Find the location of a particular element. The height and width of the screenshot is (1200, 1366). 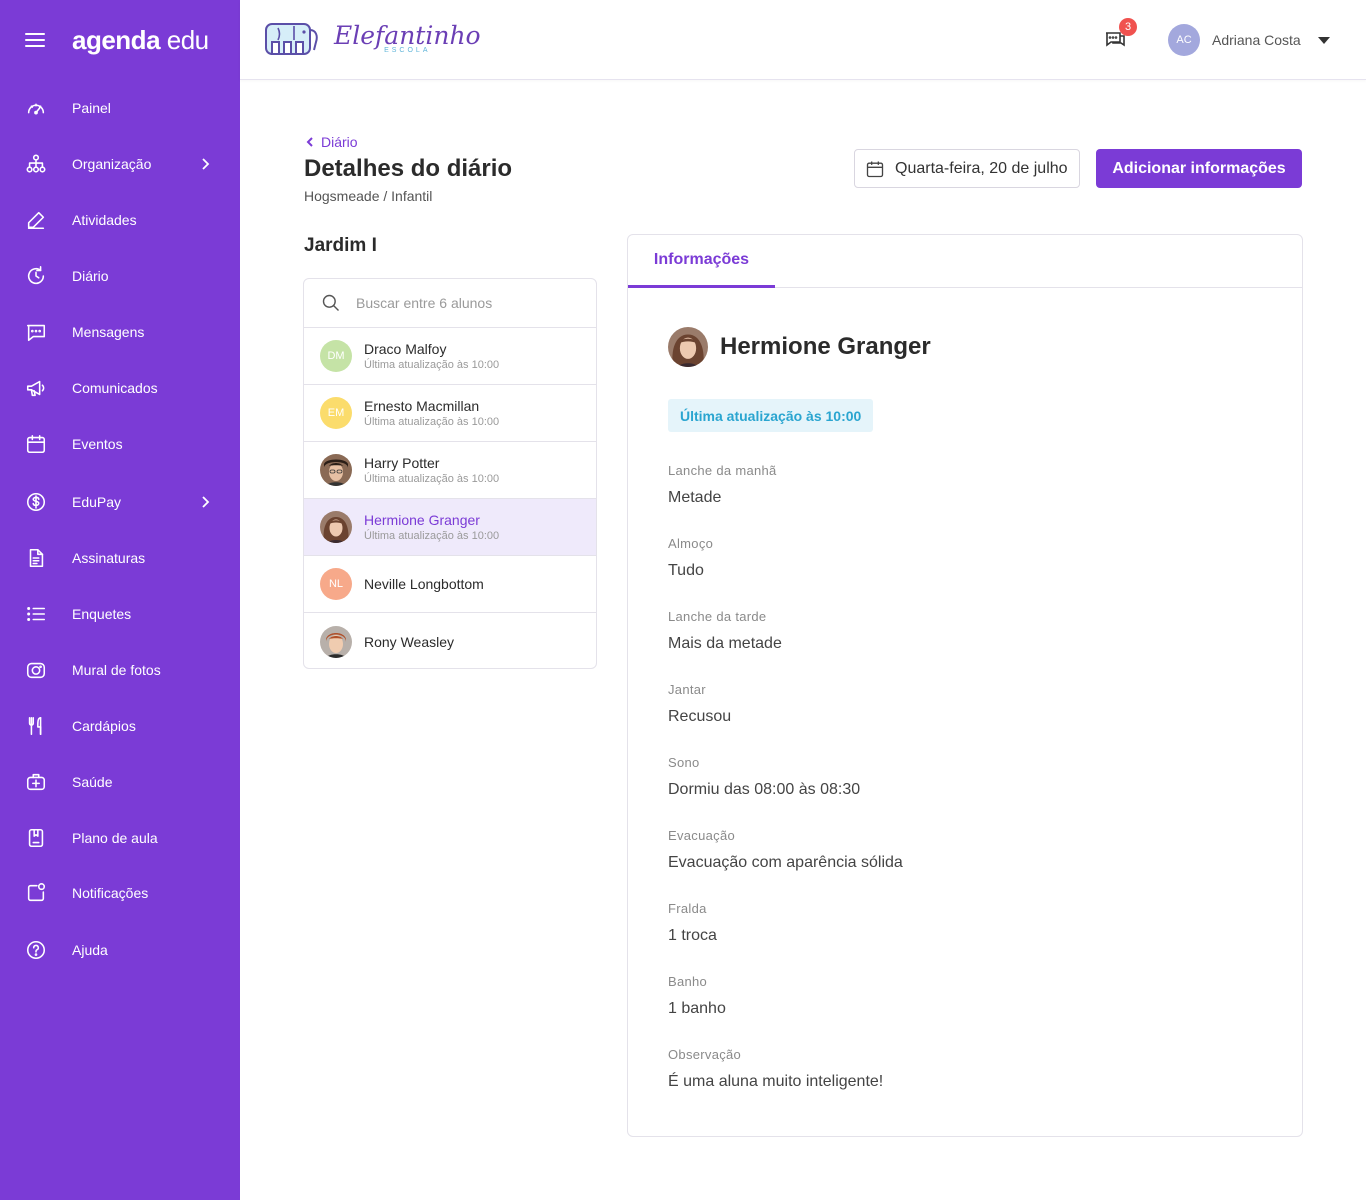

sidebar-item-edupay: EduPay is located at coordinates (120, 502).